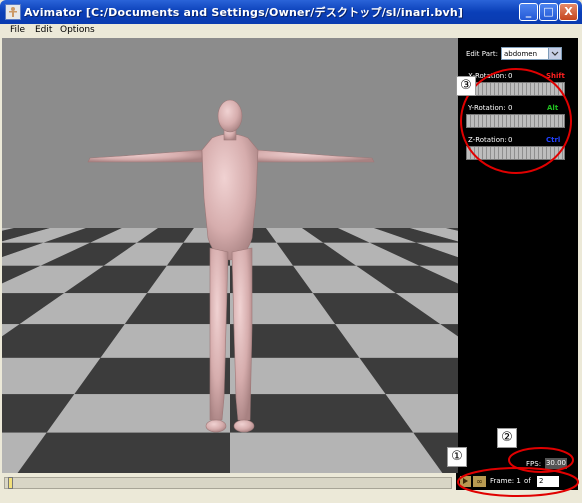  What do you see at coordinates (534, 464) in the screenshot?
I see `fps-label: FPS:` at bounding box center [534, 464].